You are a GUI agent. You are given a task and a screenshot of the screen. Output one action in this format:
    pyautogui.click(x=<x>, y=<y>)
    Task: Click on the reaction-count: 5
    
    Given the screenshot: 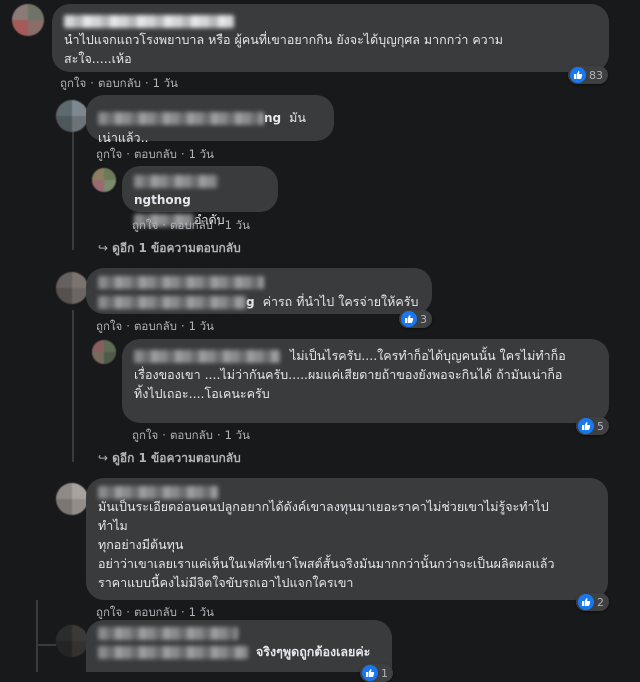 What is the action you would take?
    pyautogui.click(x=600, y=426)
    